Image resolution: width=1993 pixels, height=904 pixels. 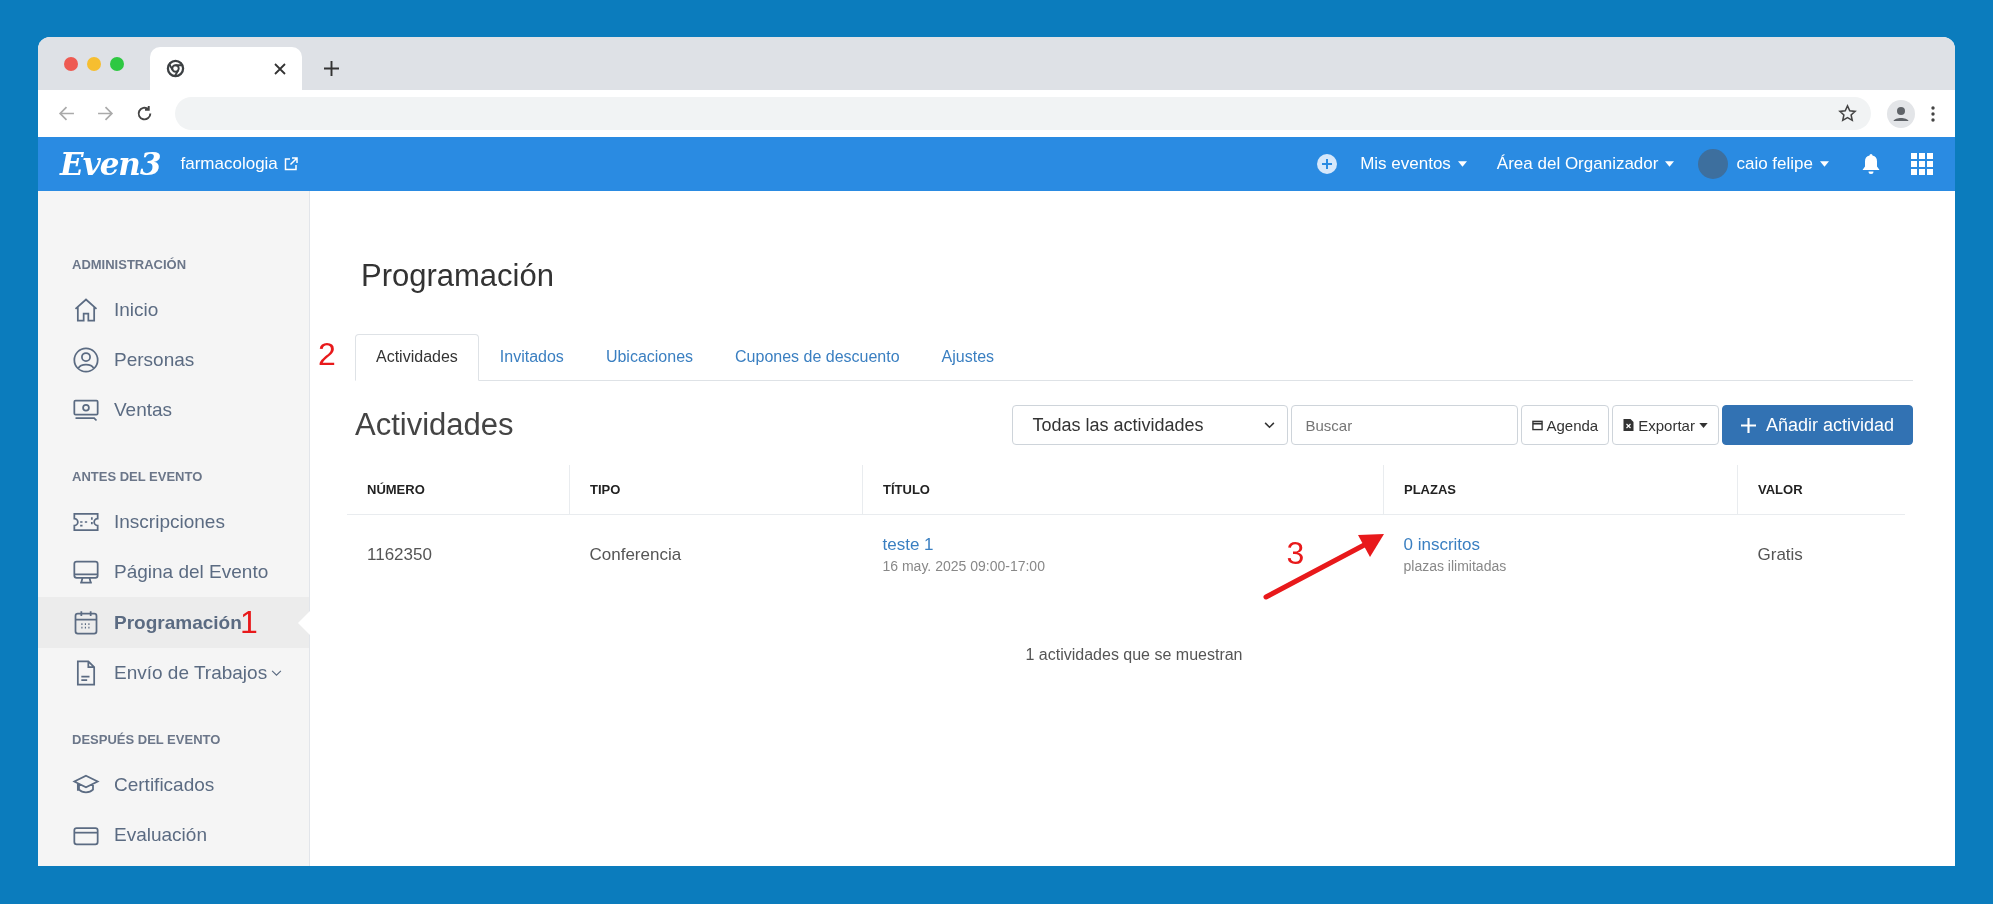 What do you see at coordinates (173, 572) in the screenshot?
I see `sidebar-item: Página del Evento` at bounding box center [173, 572].